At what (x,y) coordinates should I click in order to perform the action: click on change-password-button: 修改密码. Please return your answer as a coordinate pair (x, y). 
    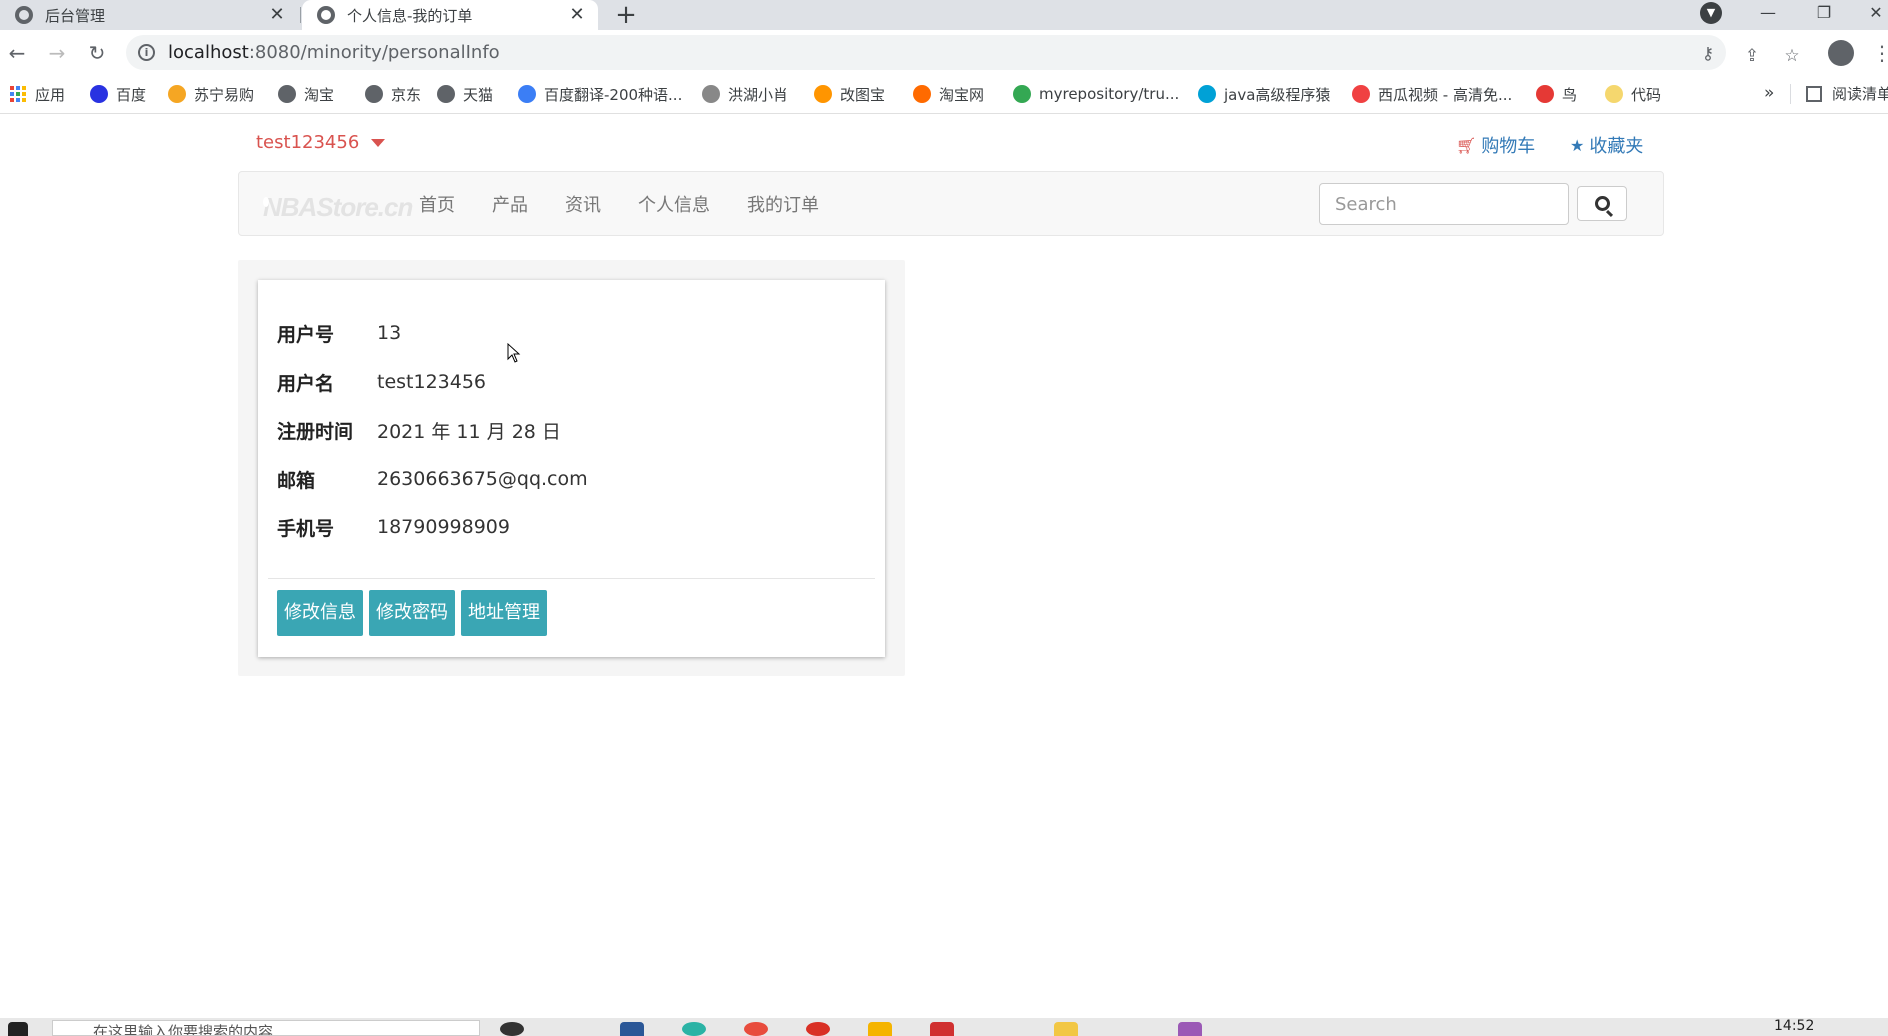
    Looking at the image, I should click on (412, 613).